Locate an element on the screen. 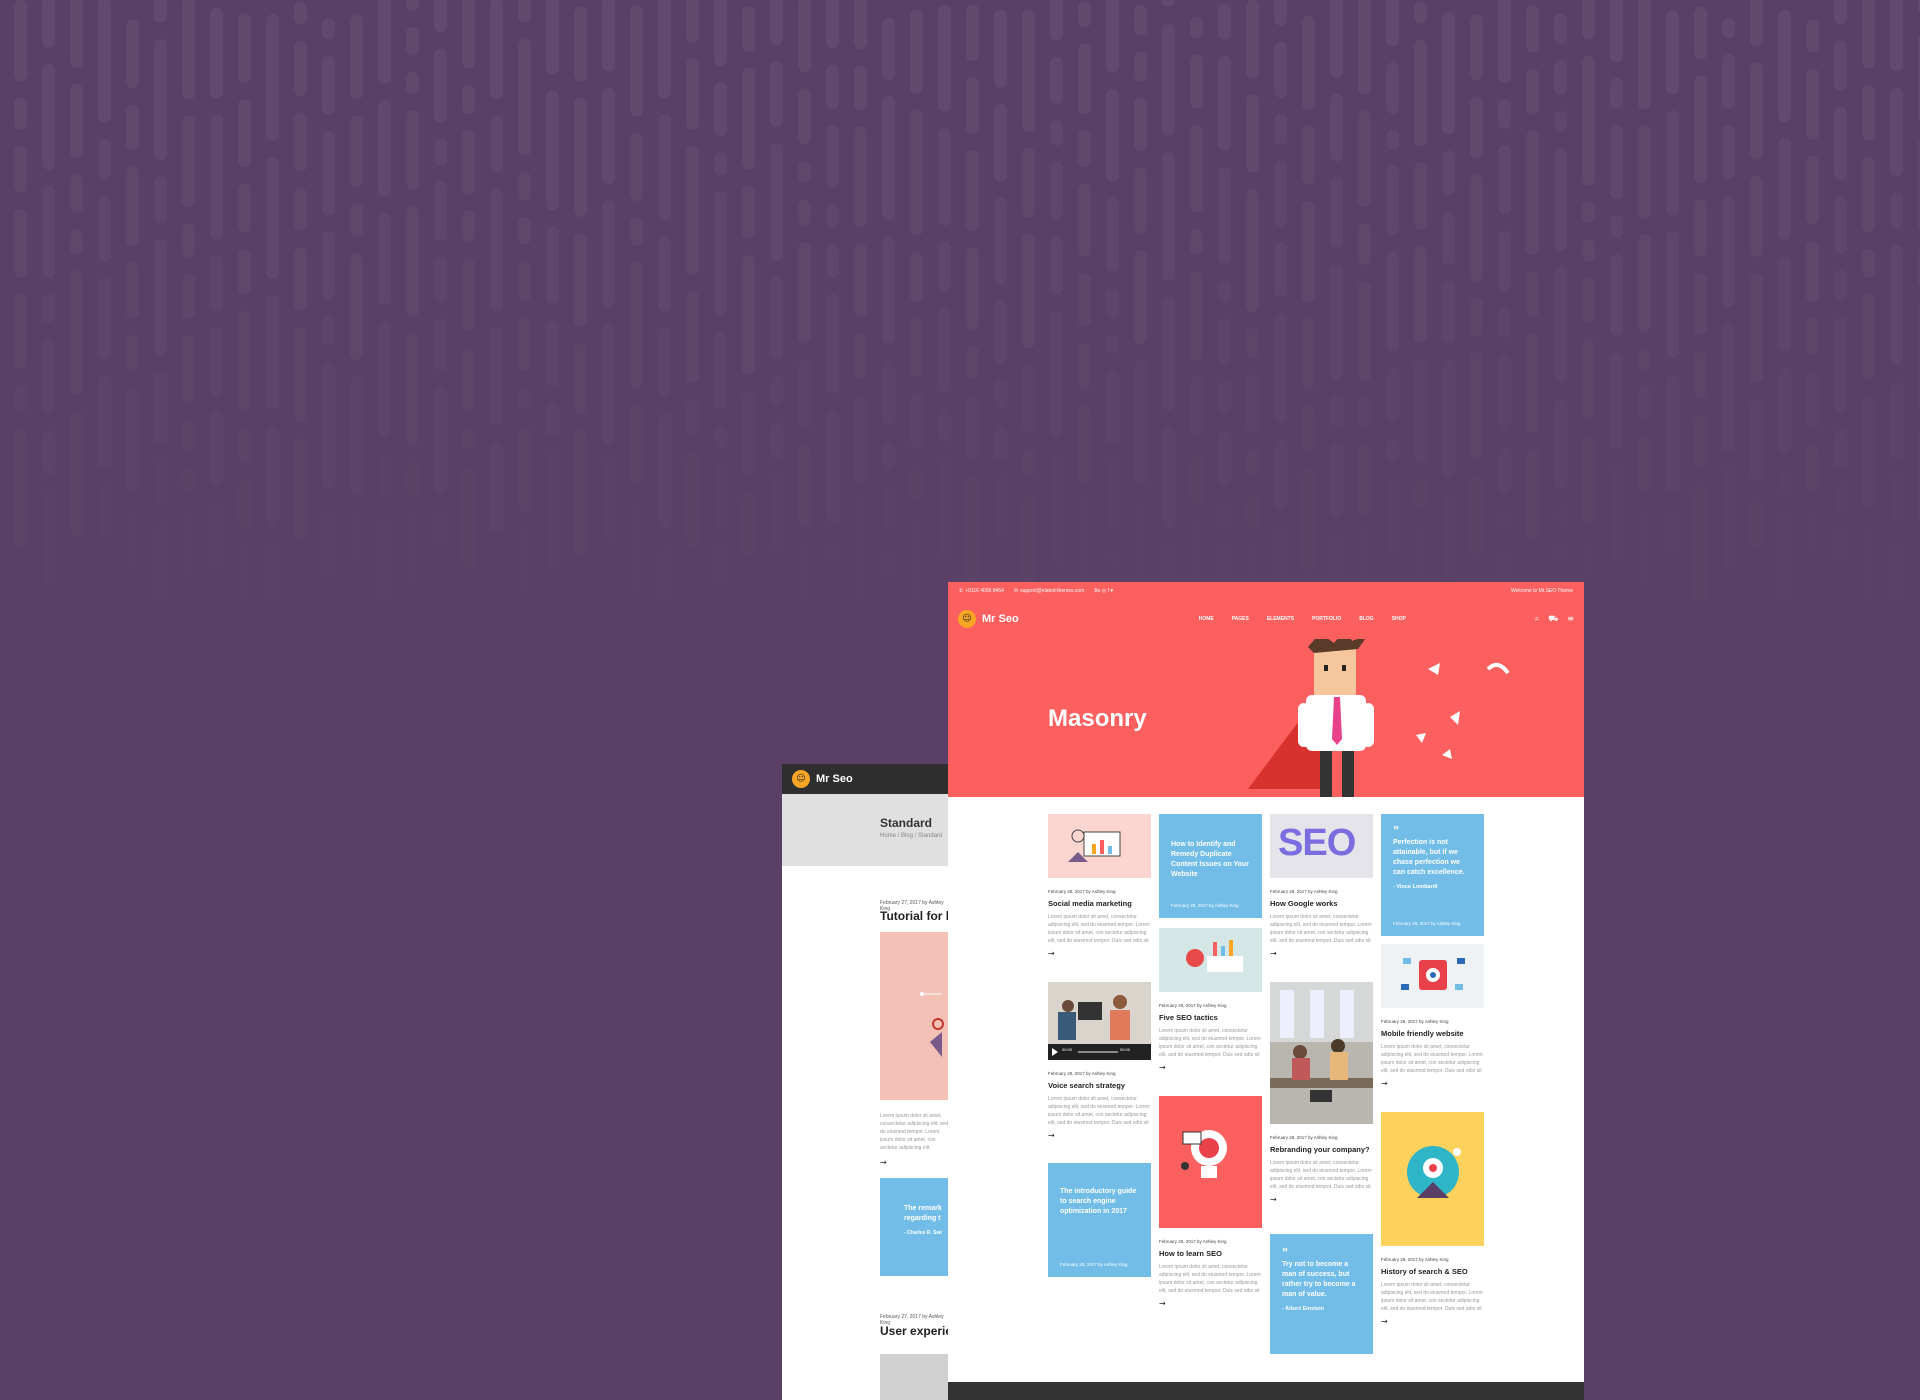  phone-number: +0116 4095 8454 is located at coordinates (984, 591).